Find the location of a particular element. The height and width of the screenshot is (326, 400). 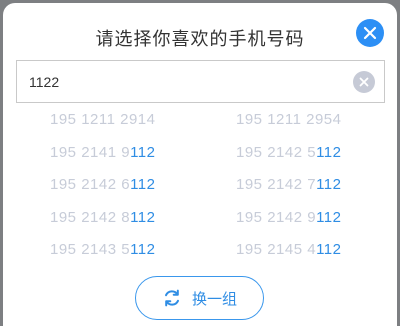

number-row: 195 2141 9112 195 2142 5112 is located at coordinates (200, 160).